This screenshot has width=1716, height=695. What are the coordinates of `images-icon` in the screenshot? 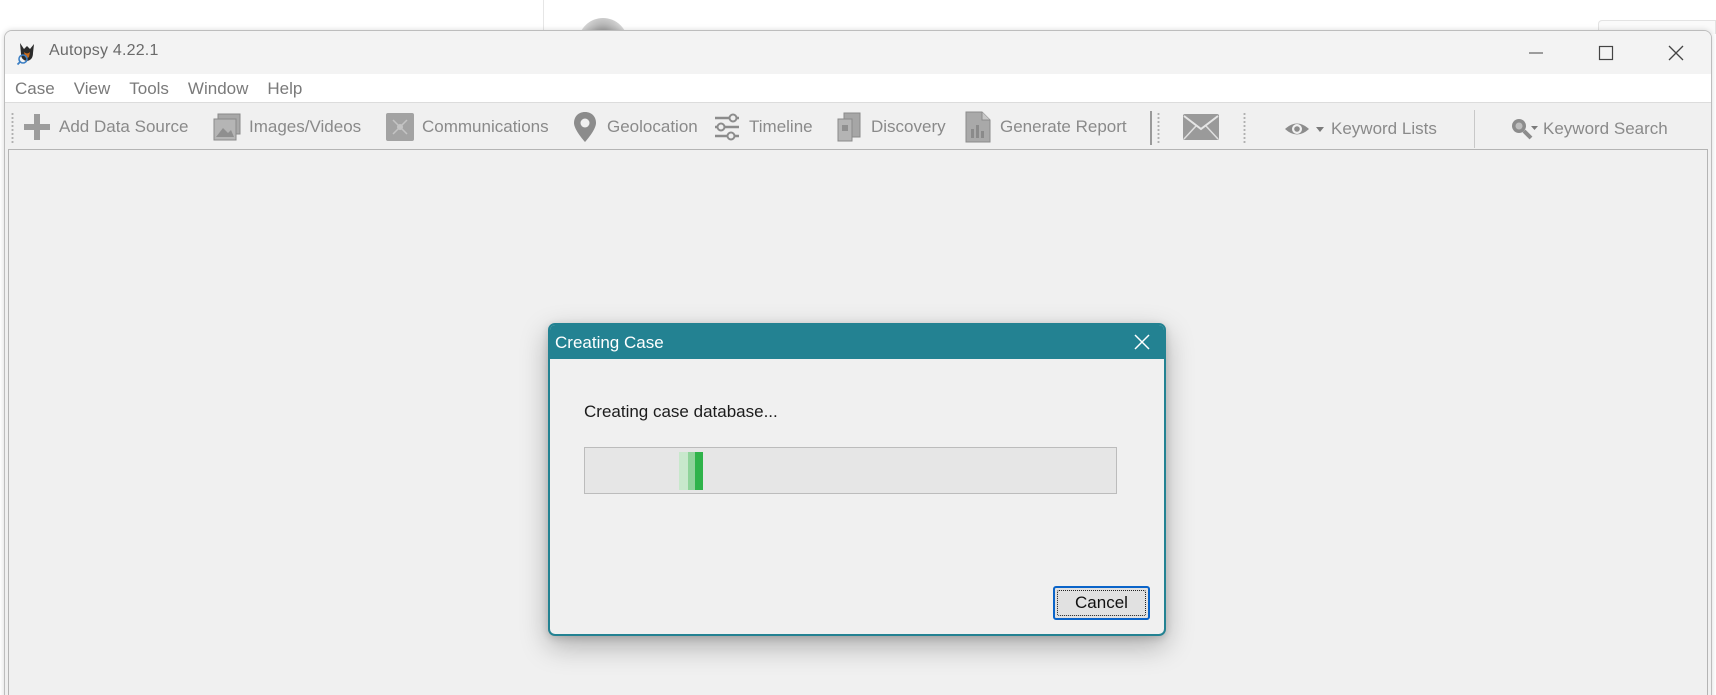 It's located at (227, 127).